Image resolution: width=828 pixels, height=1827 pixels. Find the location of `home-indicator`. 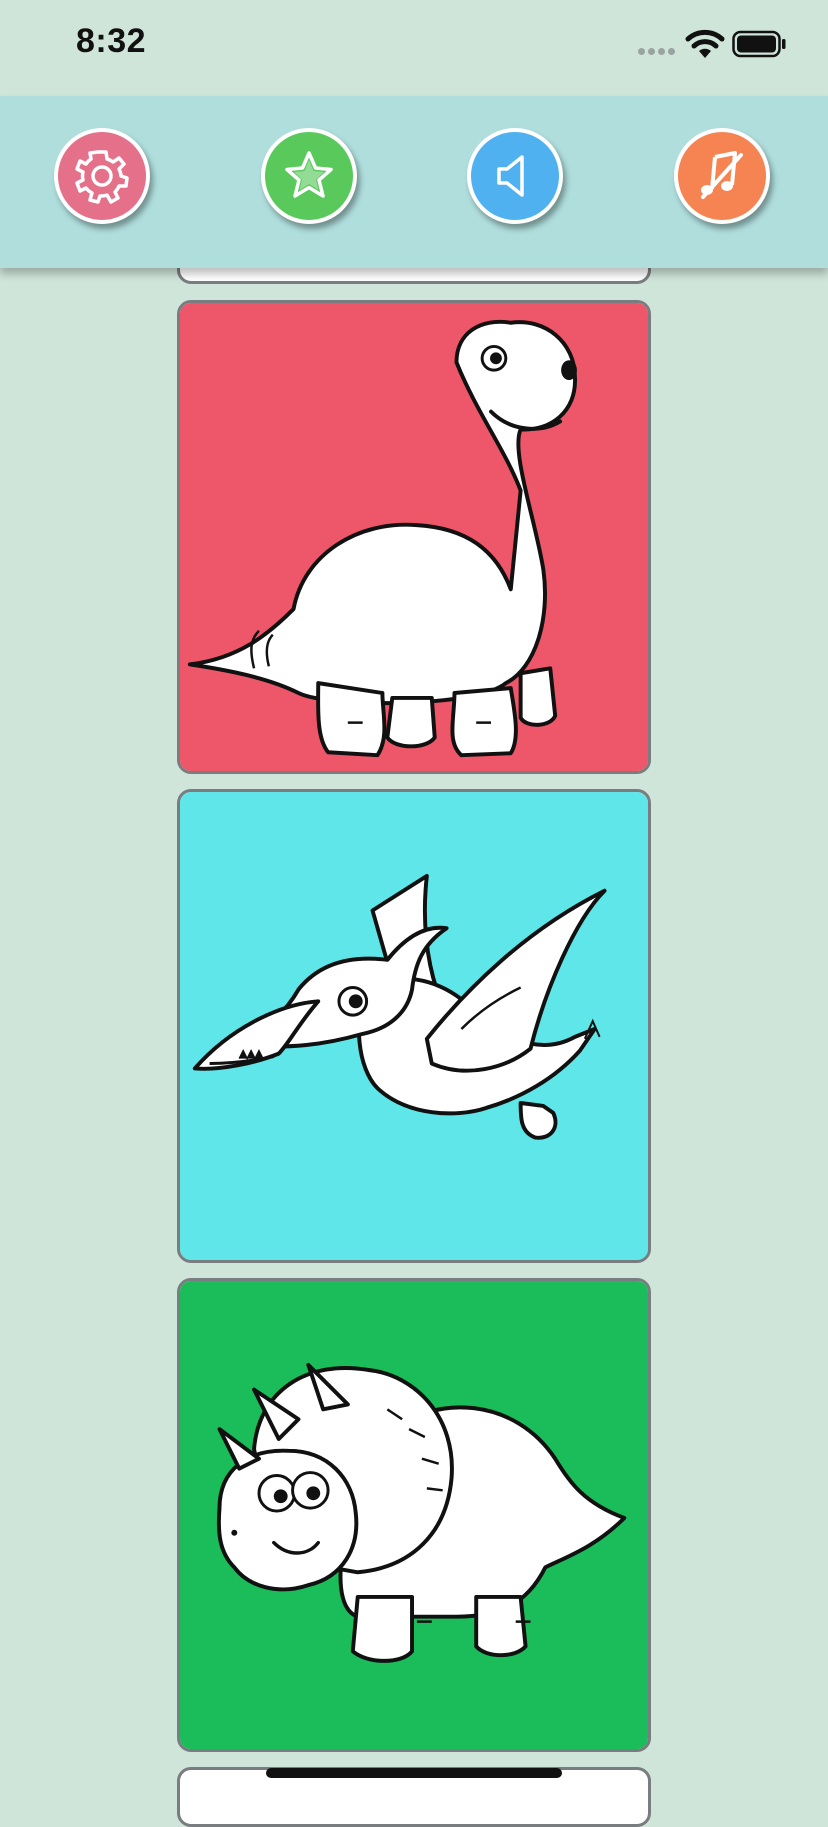

home-indicator is located at coordinates (414, 1773).